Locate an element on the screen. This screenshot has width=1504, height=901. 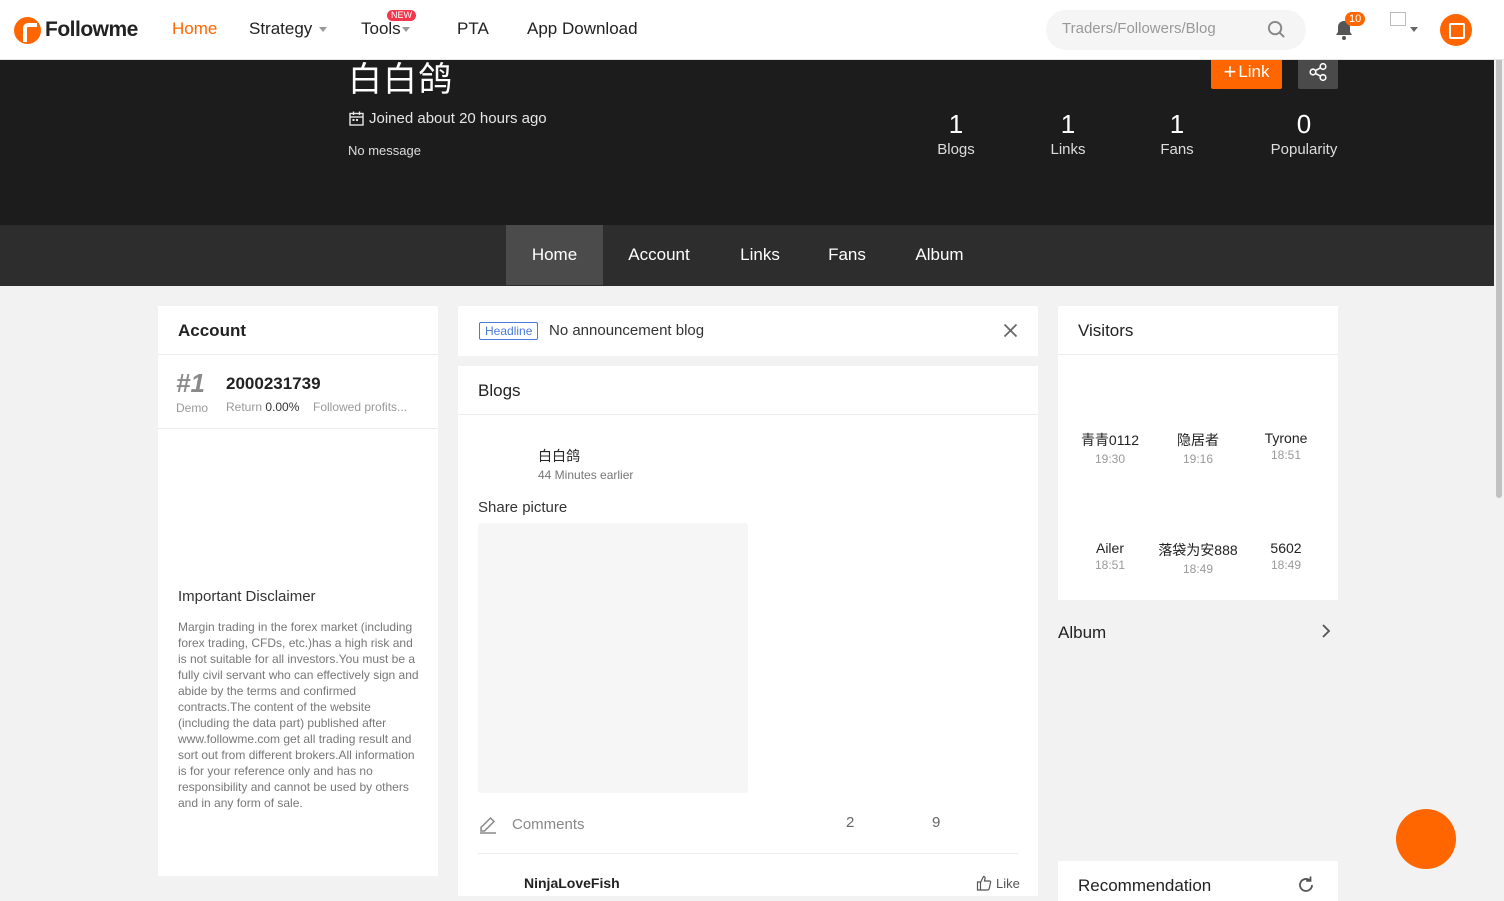
refresh-icon is located at coordinates (1306, 885).